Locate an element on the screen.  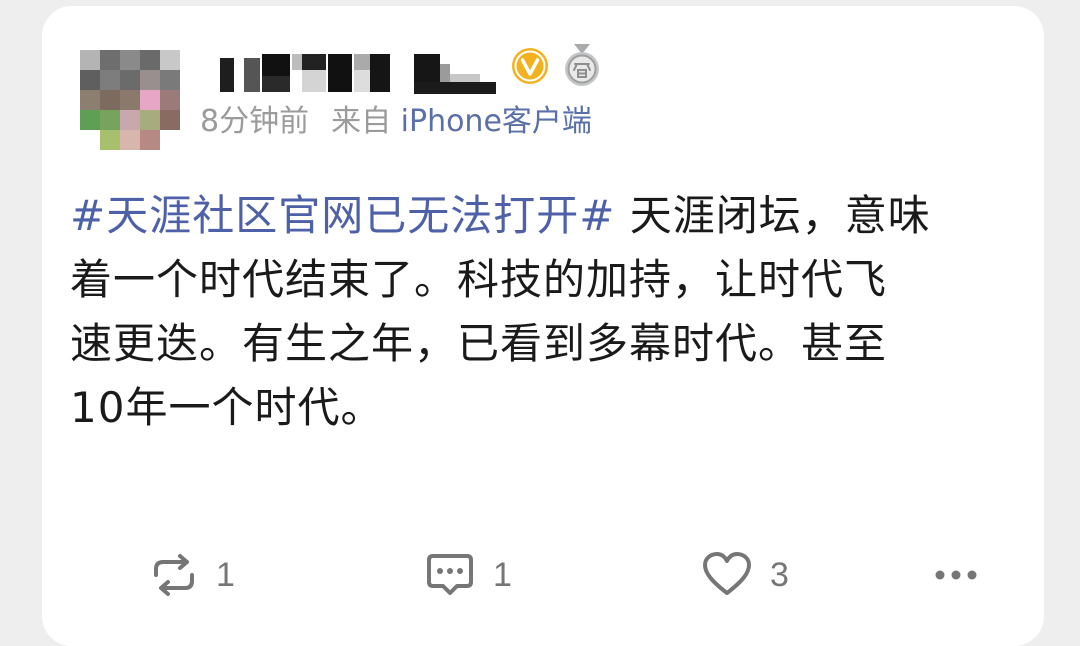
answer-medal-icon is located at coordinates (582, 65).